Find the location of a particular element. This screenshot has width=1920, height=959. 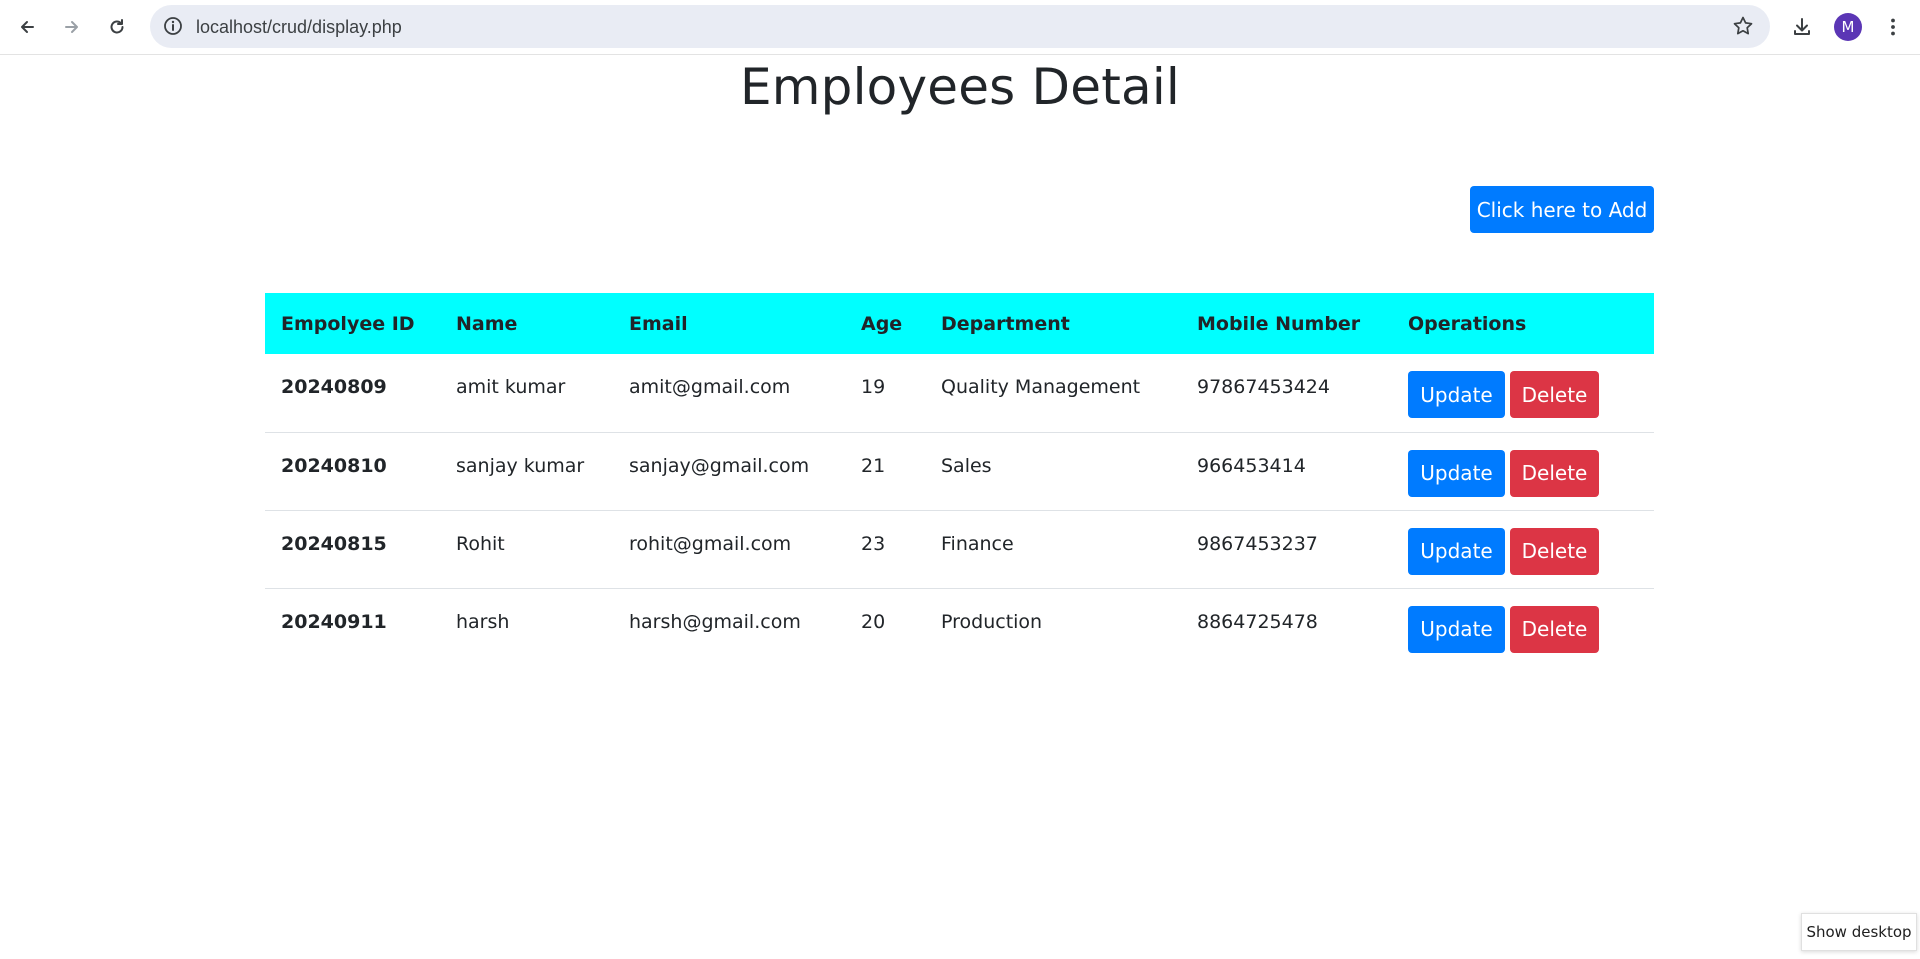

header-operations: Operations is located at coordinates (1467, 323).